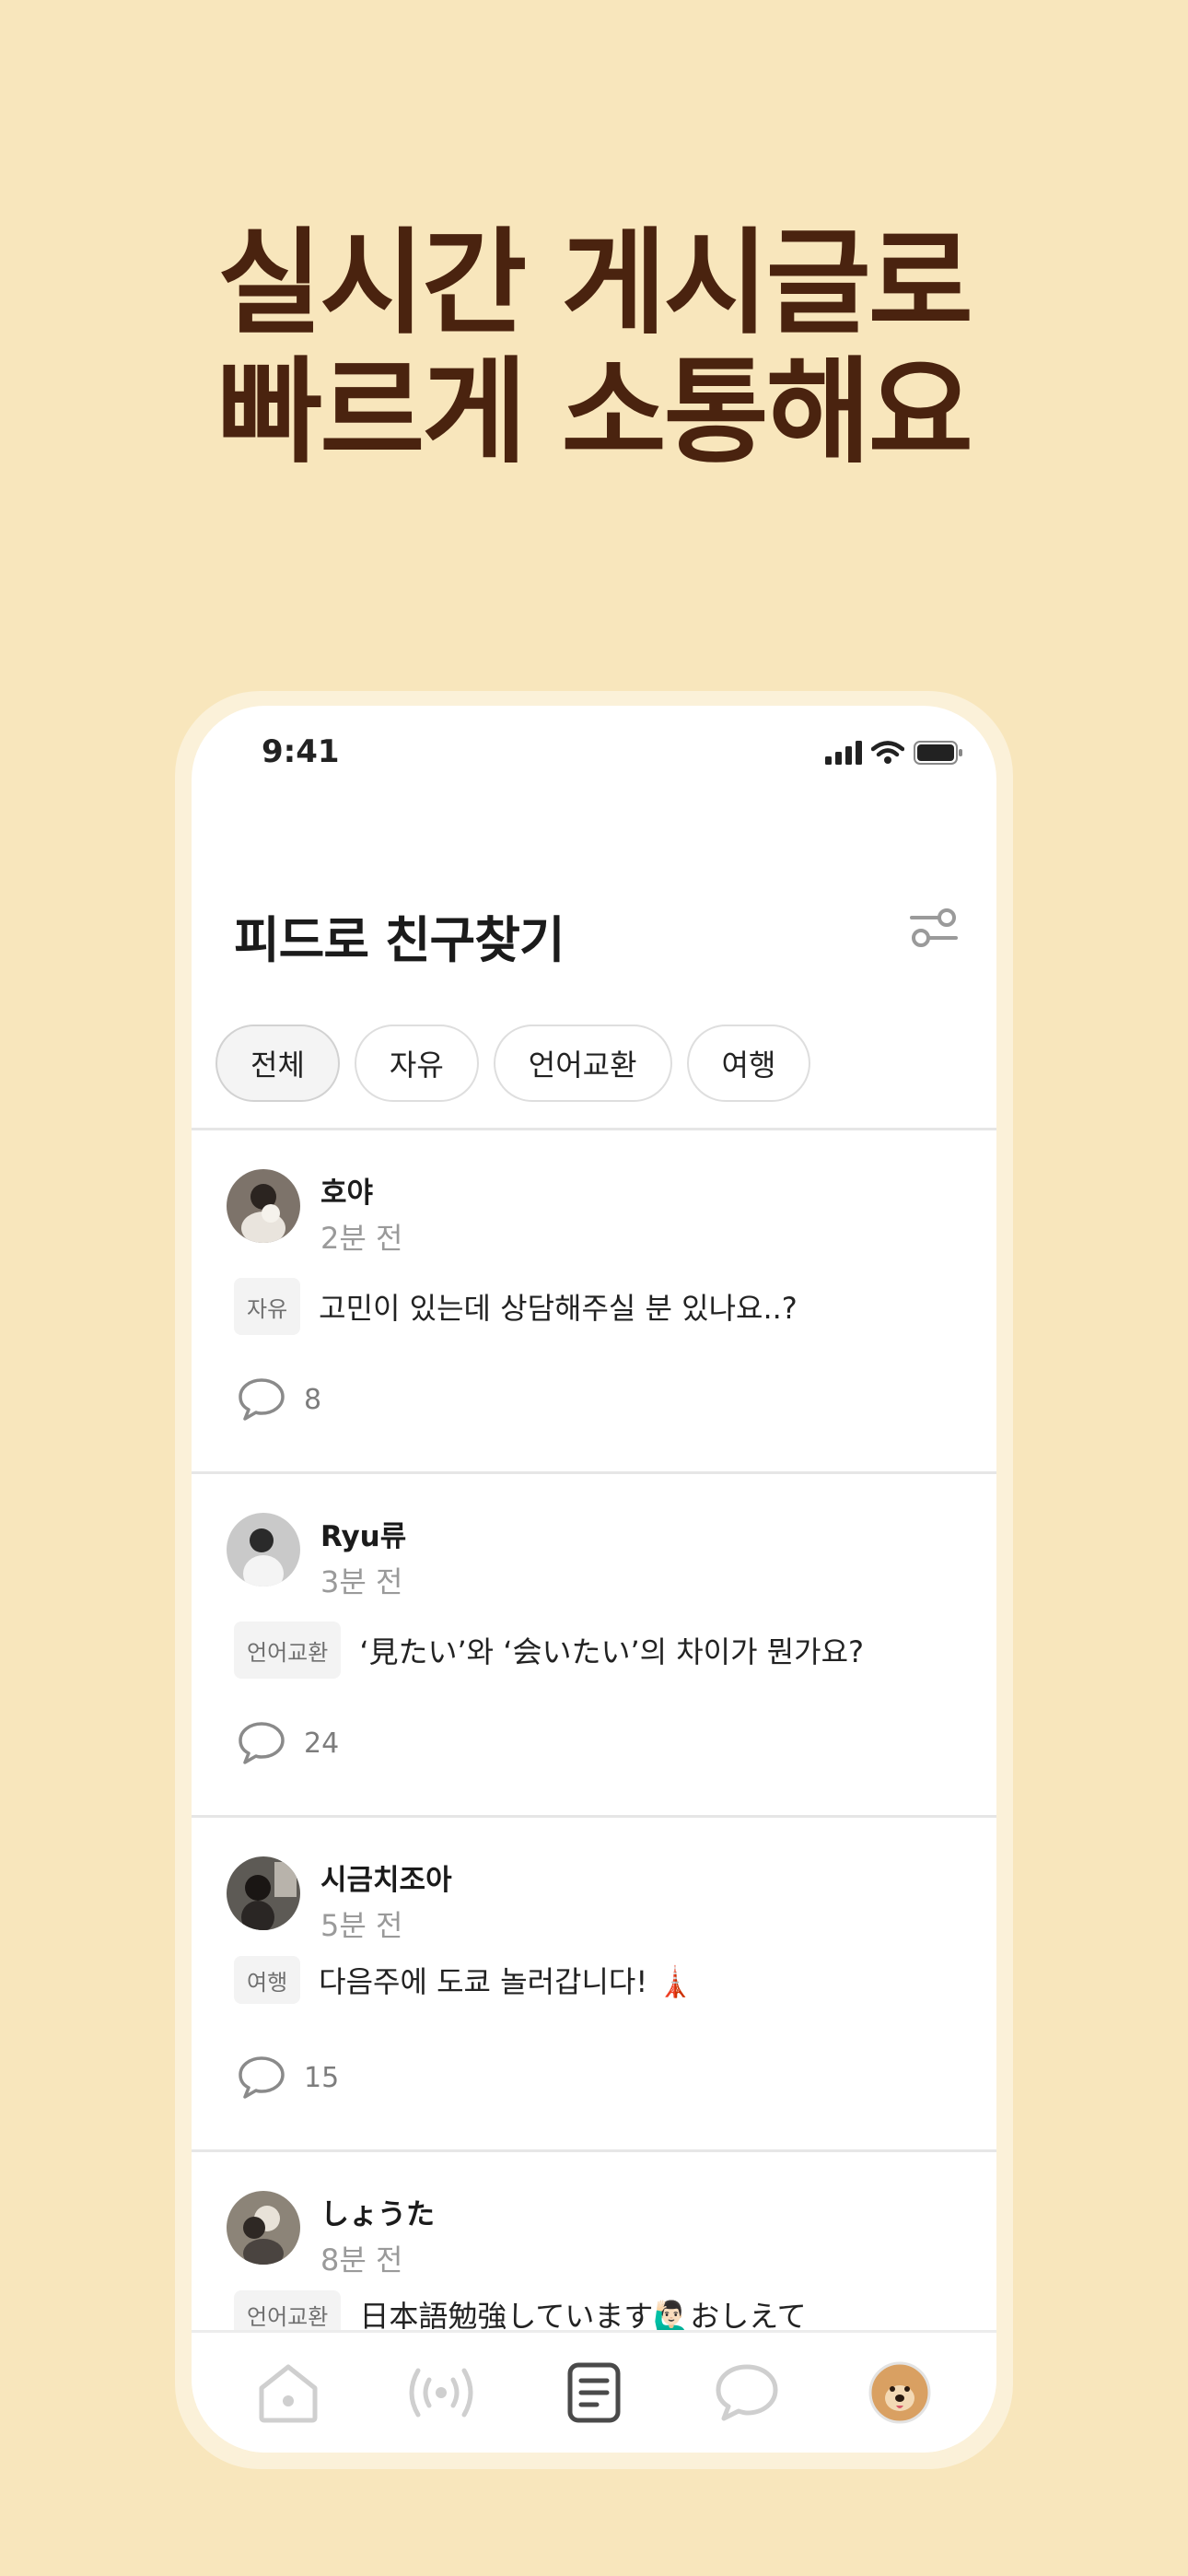  What do you see at coordinates (748, 1063) in the screenshot?
I see `chip-travel: 여행` at bounding box center [748, 1063].